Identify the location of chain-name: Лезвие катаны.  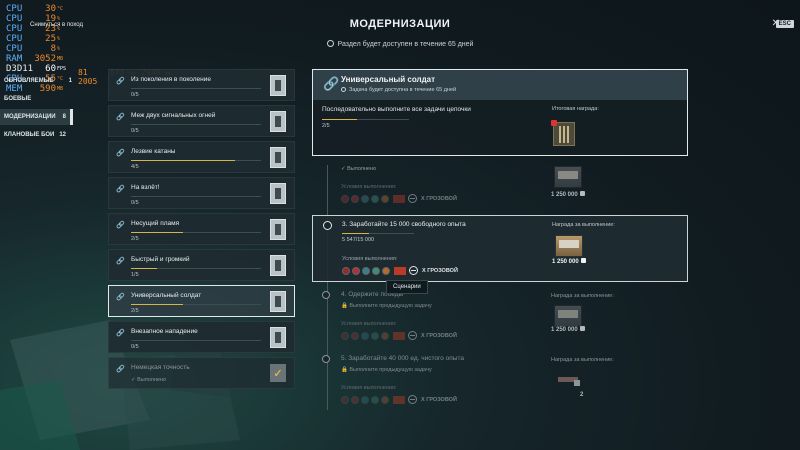
(153, 151).